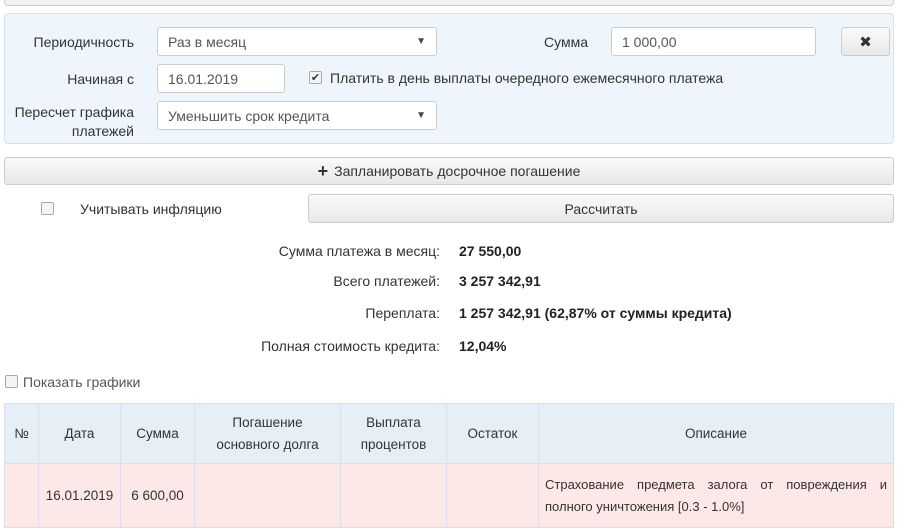 Image resolution: width=908 pixels, height=528 pixels. I want to click on result-label: Сумма платежа в месяц:, so click(359, 251).